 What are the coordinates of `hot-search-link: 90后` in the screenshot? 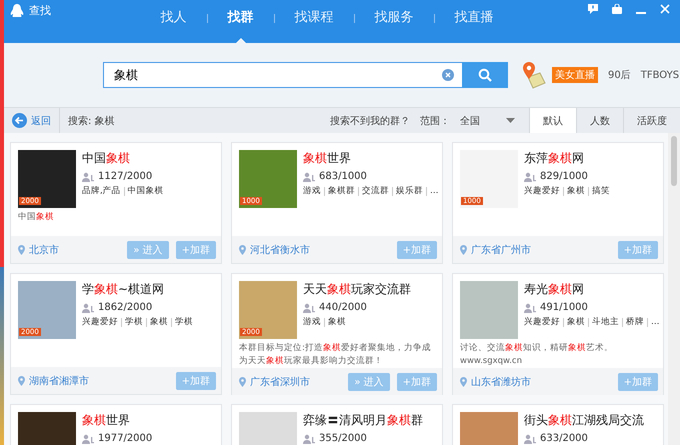 It's located at (619, 75).